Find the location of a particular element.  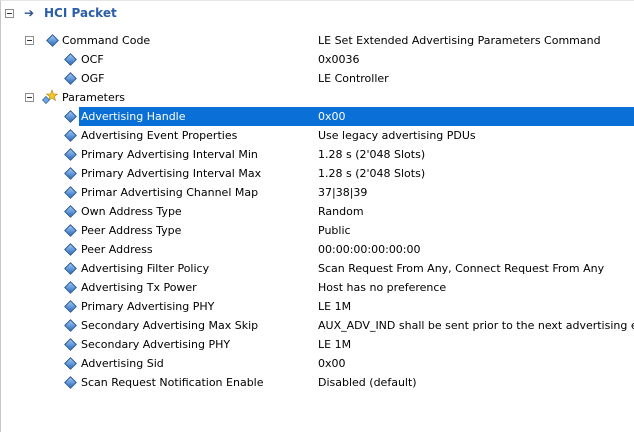

field-value: 00:00:00:00:00:00 is located at coordinates (369, 249).